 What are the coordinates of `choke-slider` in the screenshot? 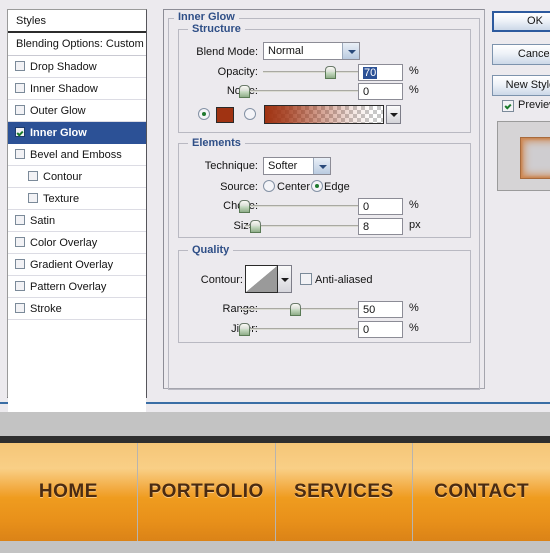 It's located at (298, 206).